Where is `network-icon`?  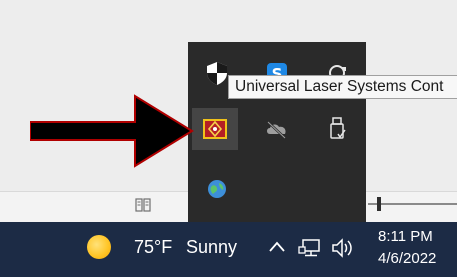 network-icon is located at coordinates (310, 248).